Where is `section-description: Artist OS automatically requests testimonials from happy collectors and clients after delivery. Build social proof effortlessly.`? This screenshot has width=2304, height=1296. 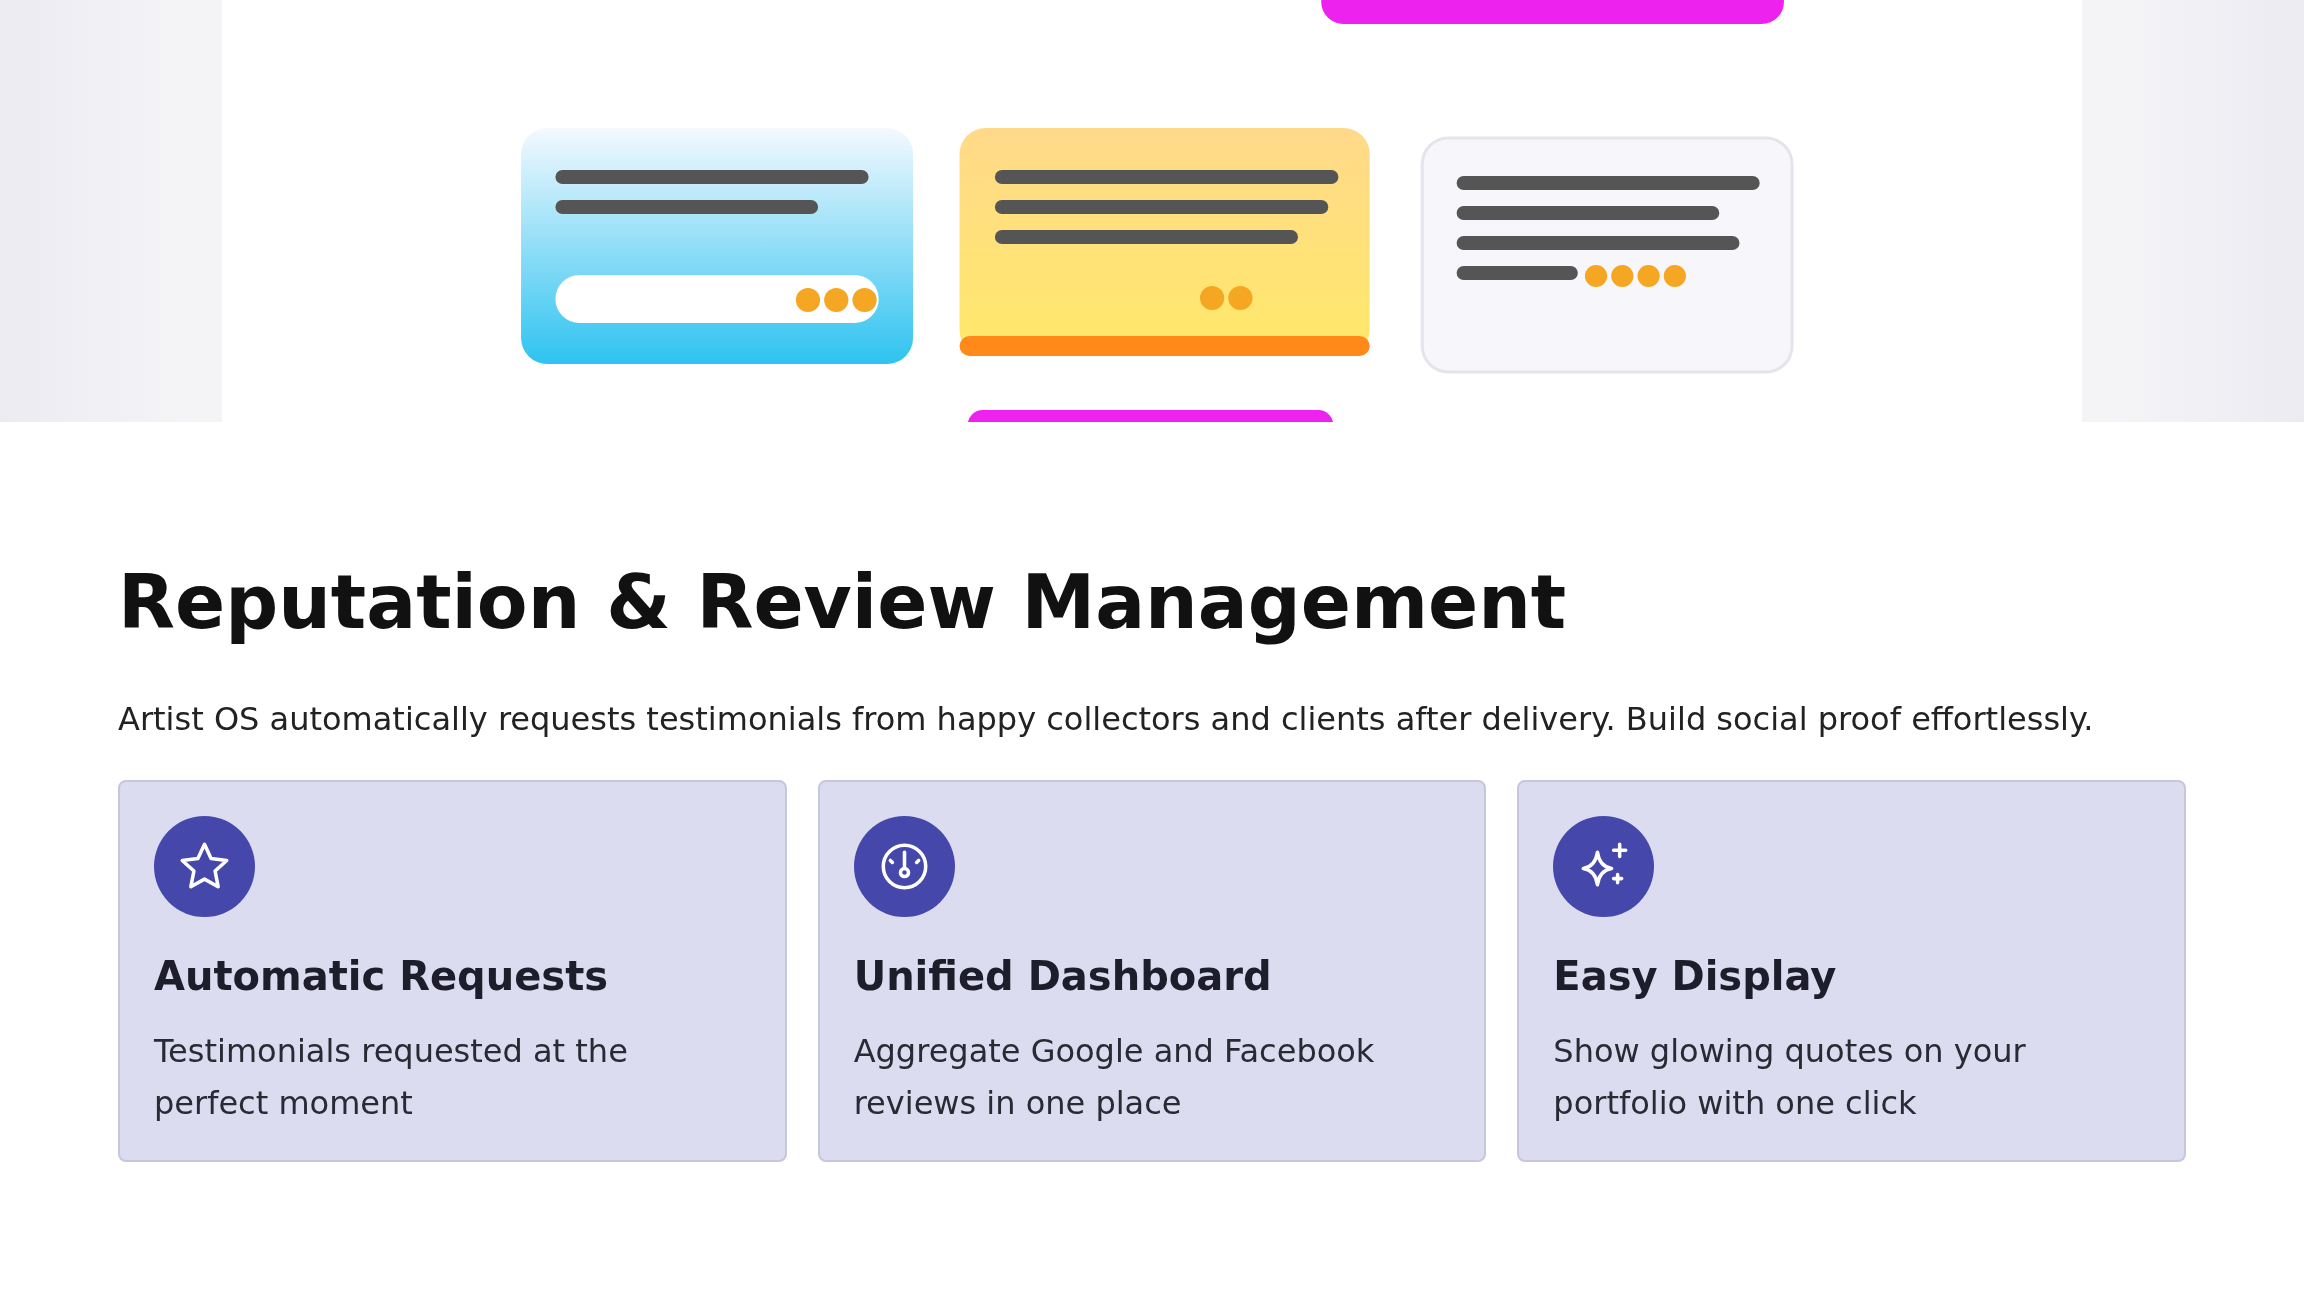
section-description: Artist OS automatically requests testimonials from happy collectors and clients after delivery. Build social proof effortlessly. is located at coordinates (1106, 719).